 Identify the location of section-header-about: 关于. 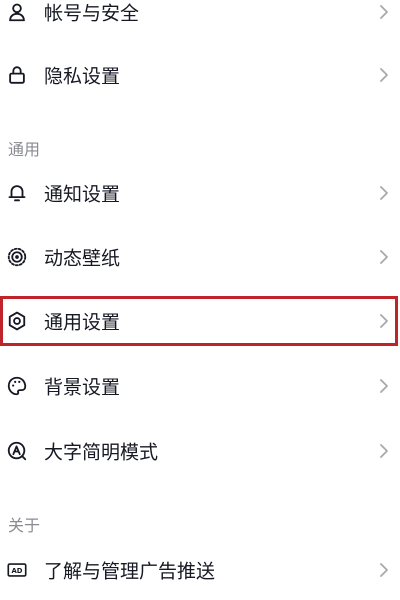
(24, 525).